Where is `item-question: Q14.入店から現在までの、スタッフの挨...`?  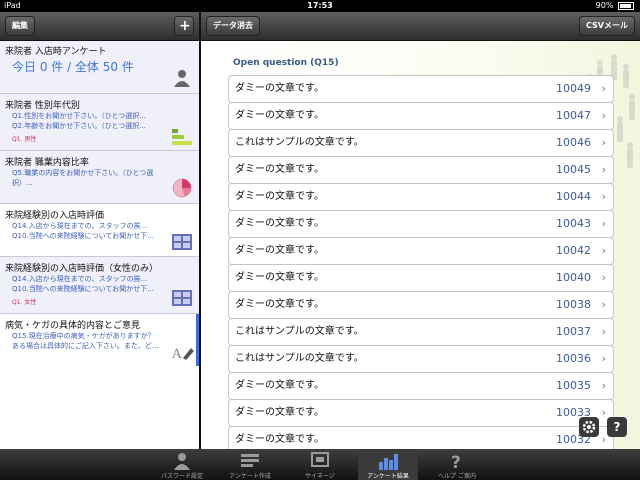
item-question: Q14.入店から現在までの、スタッフの挨... is located at coordinates (80, 226).